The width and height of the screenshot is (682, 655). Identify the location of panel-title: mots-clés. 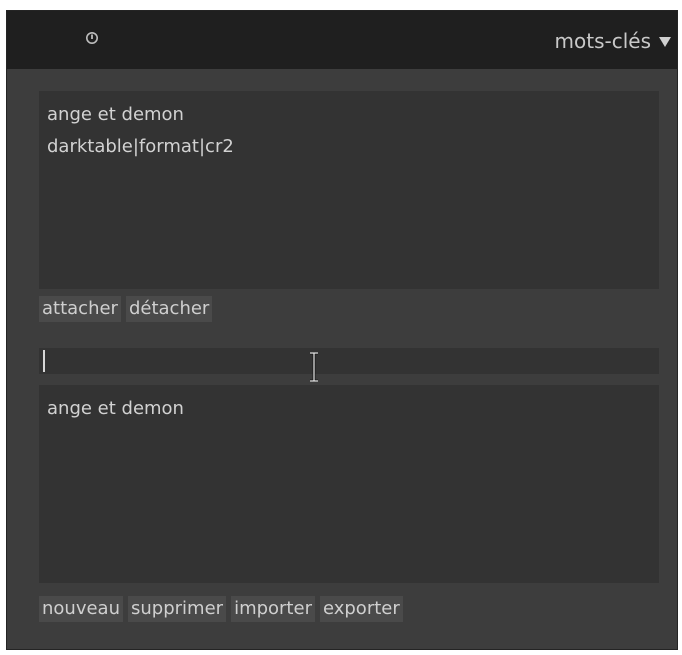
(602, 41).